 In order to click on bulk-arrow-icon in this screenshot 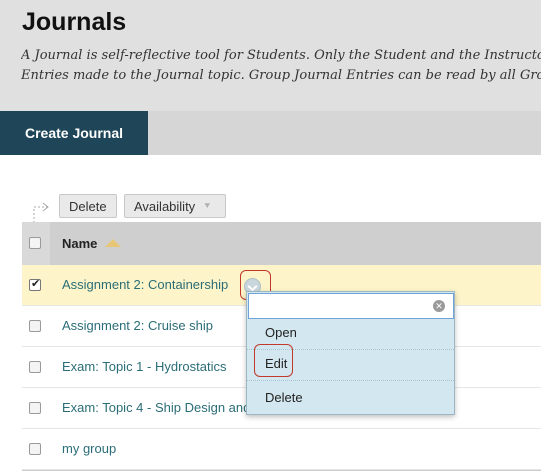, I will do `click(41, 212)`.